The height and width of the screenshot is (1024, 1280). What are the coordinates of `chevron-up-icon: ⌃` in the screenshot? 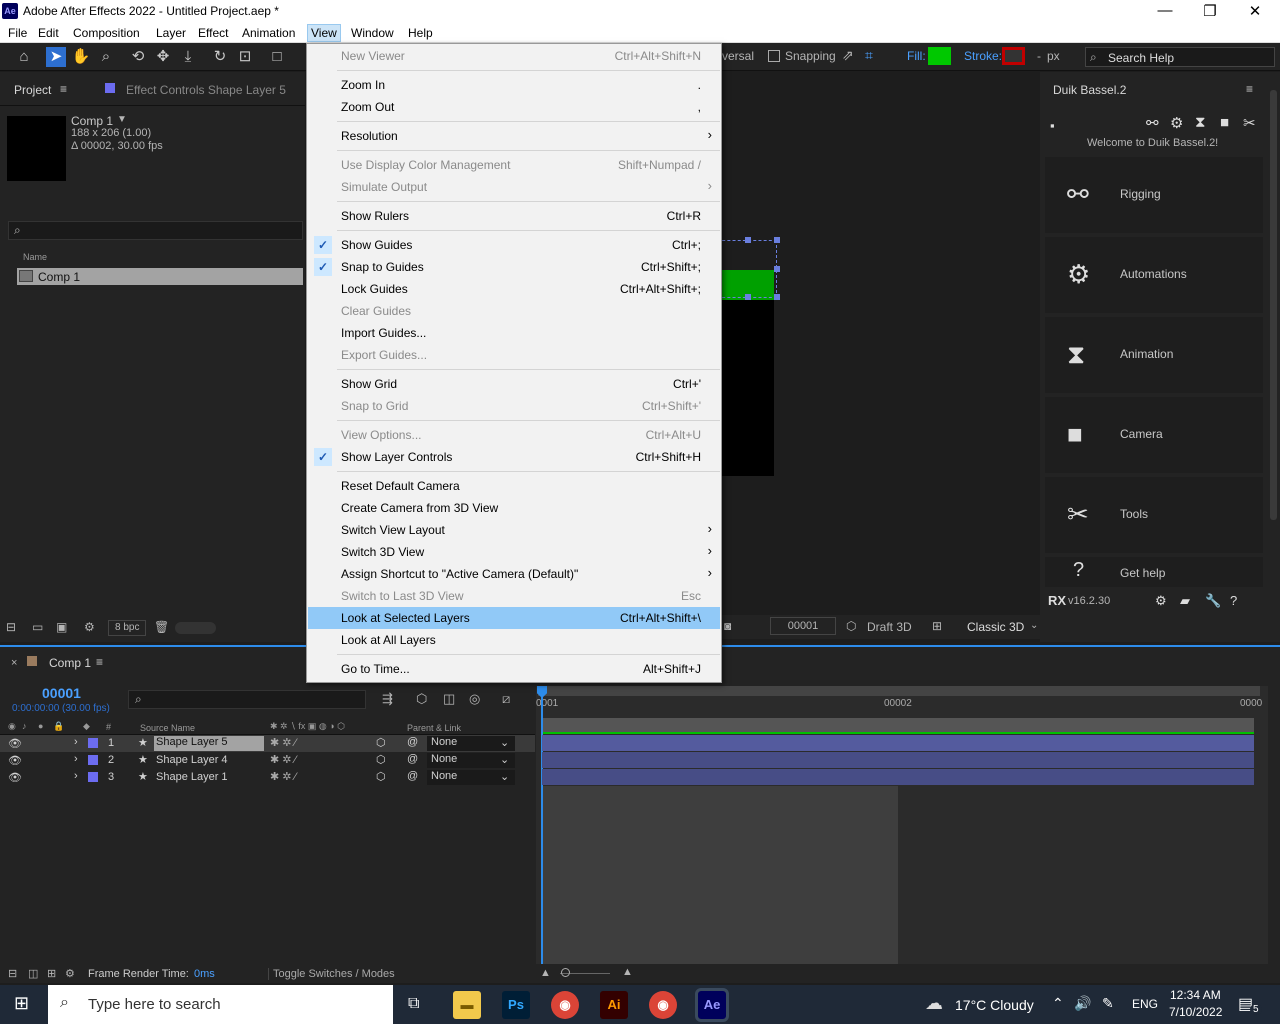 It's located at (1058, 1003).